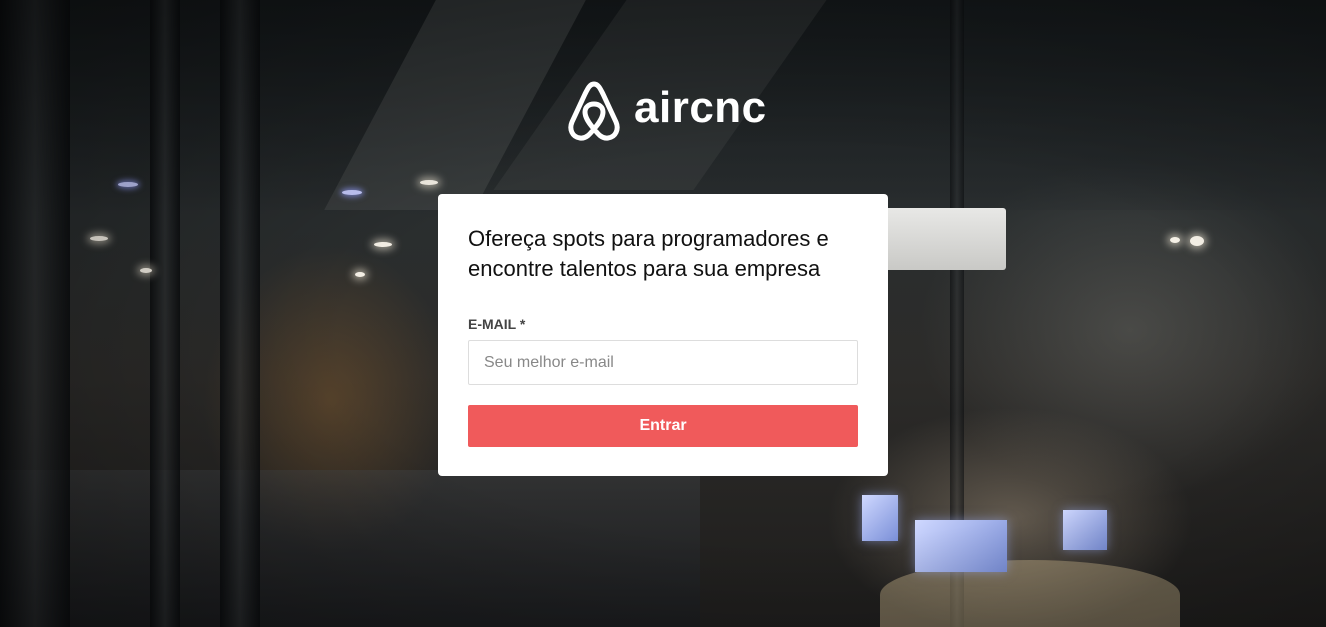 The width and height of the screenshot is (1326, 627). I want to click on airbnb-belo-icon, so click(594, 111).